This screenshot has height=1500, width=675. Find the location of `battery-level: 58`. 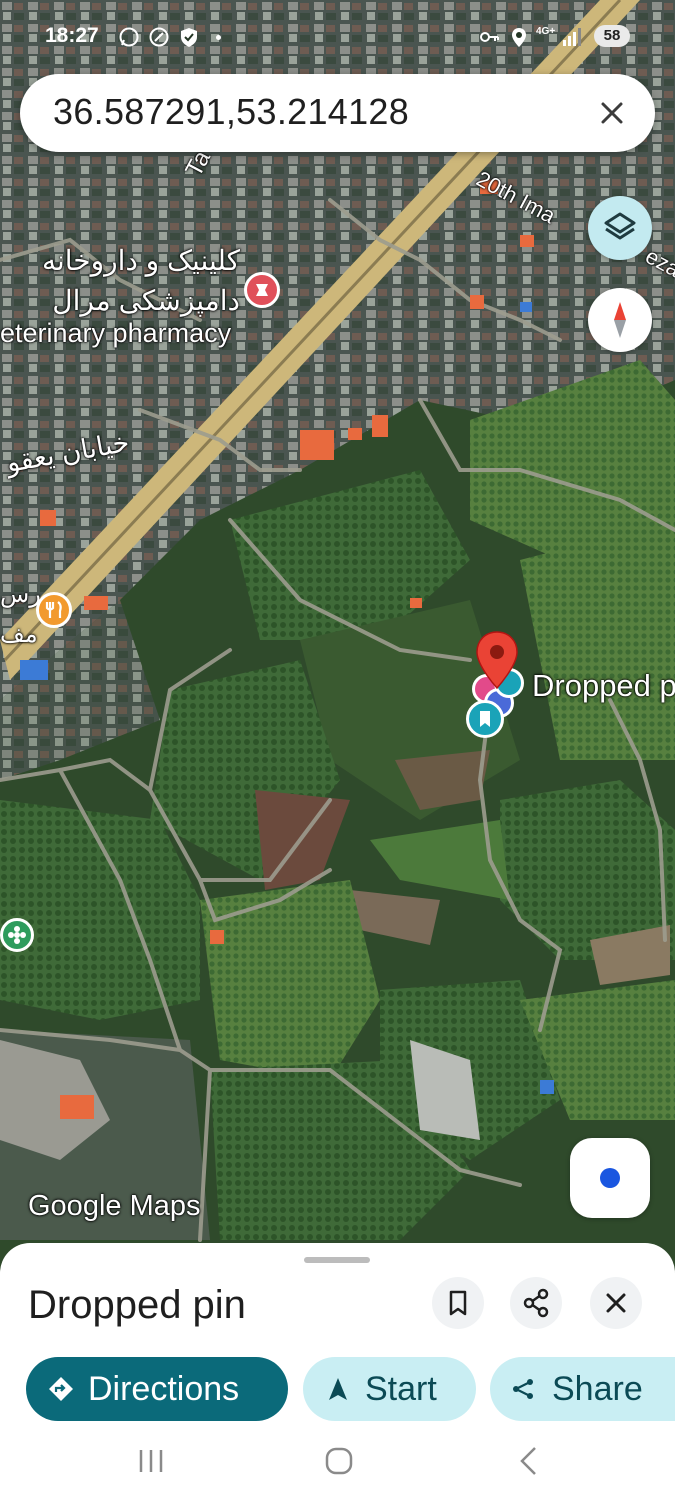

battery-level: 58 is located at coordinates (612, 36).